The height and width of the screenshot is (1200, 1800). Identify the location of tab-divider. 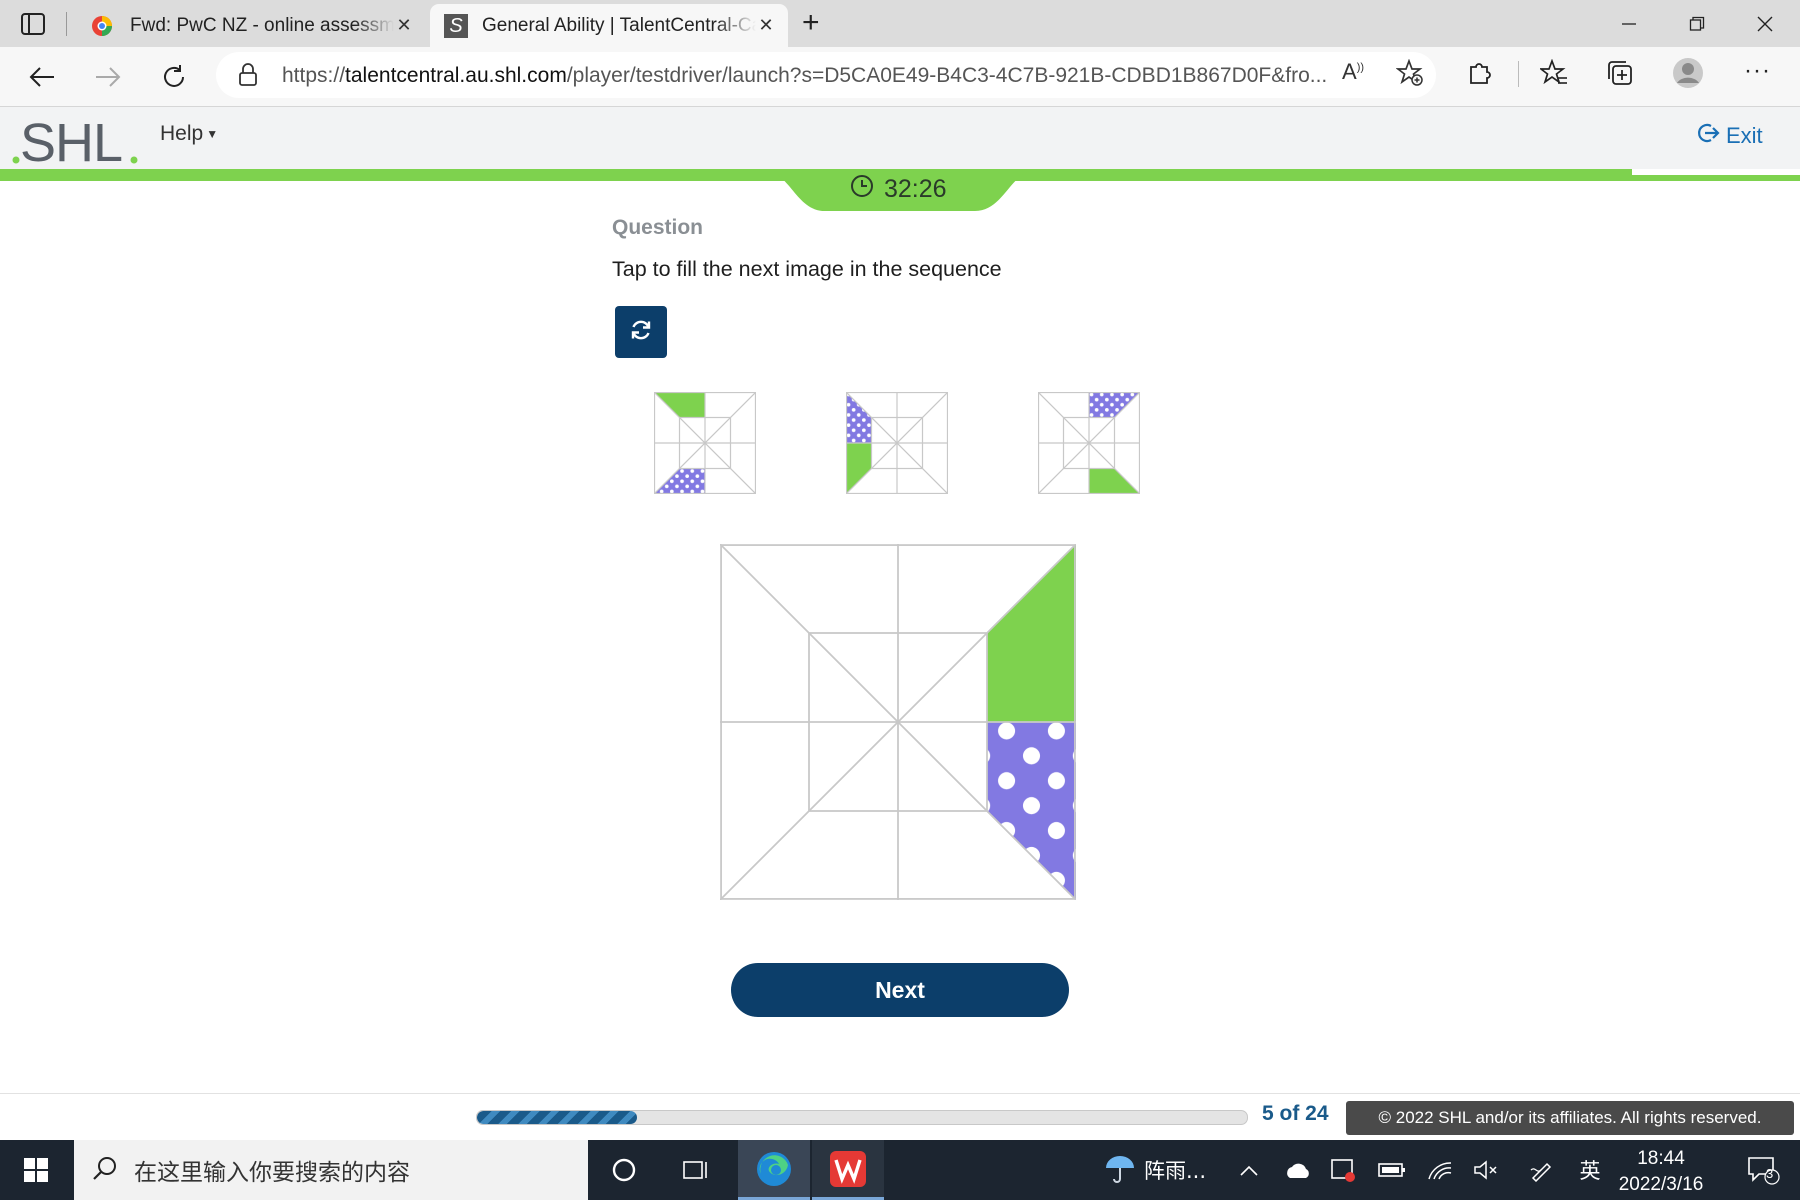
(66, 24).